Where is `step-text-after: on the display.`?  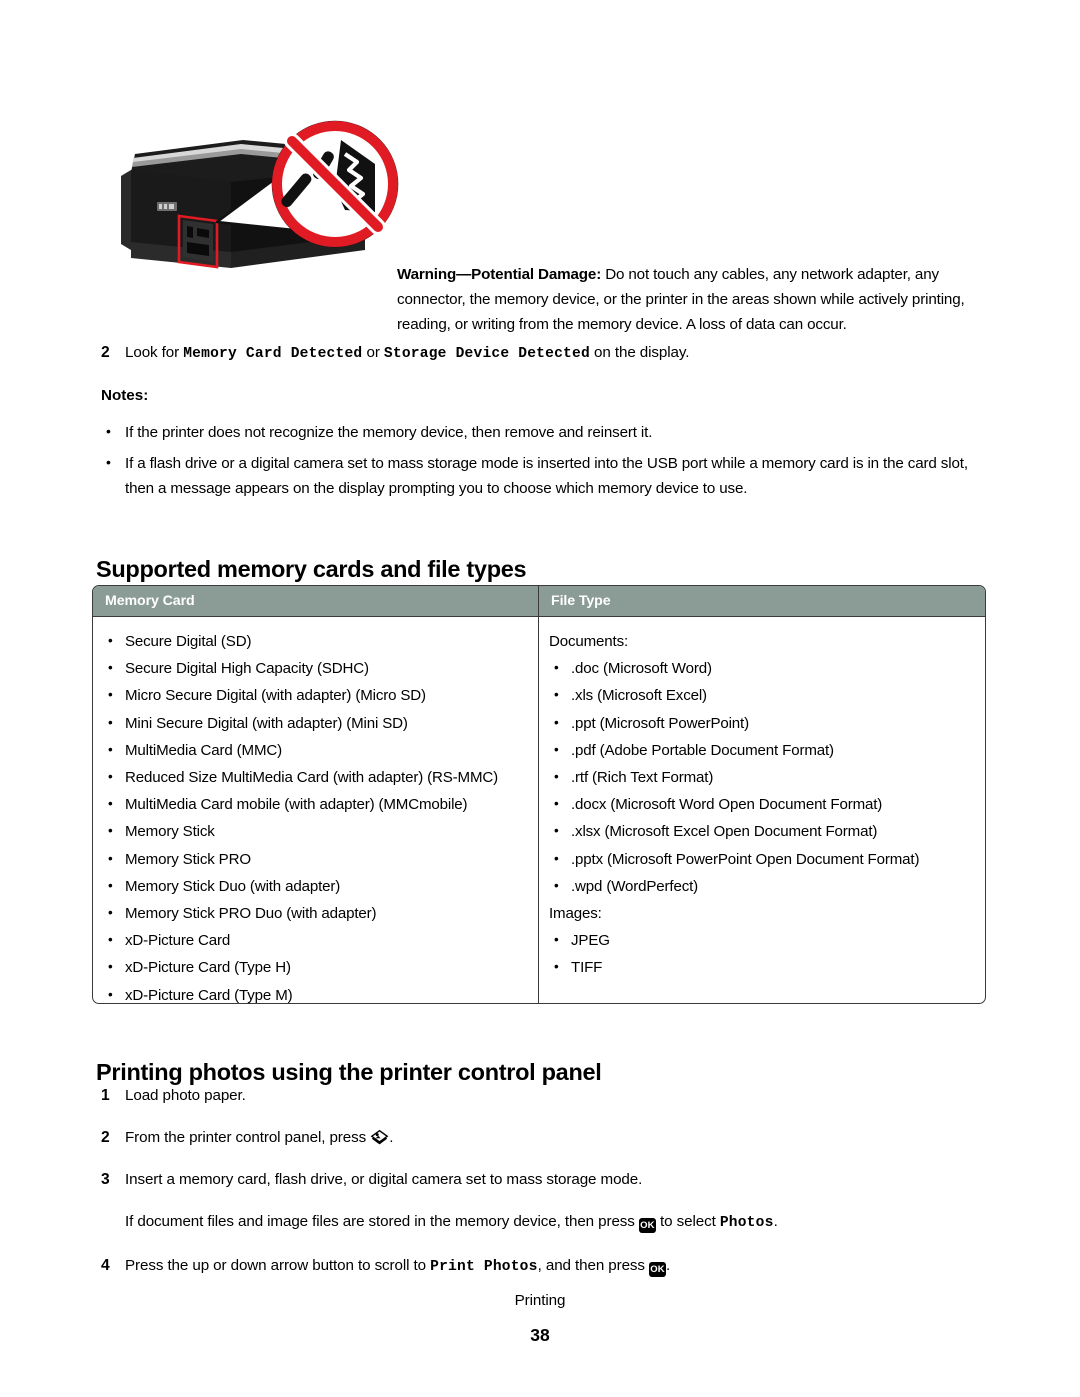
step-text-after: on the display. is located at coordinates (639, 352).